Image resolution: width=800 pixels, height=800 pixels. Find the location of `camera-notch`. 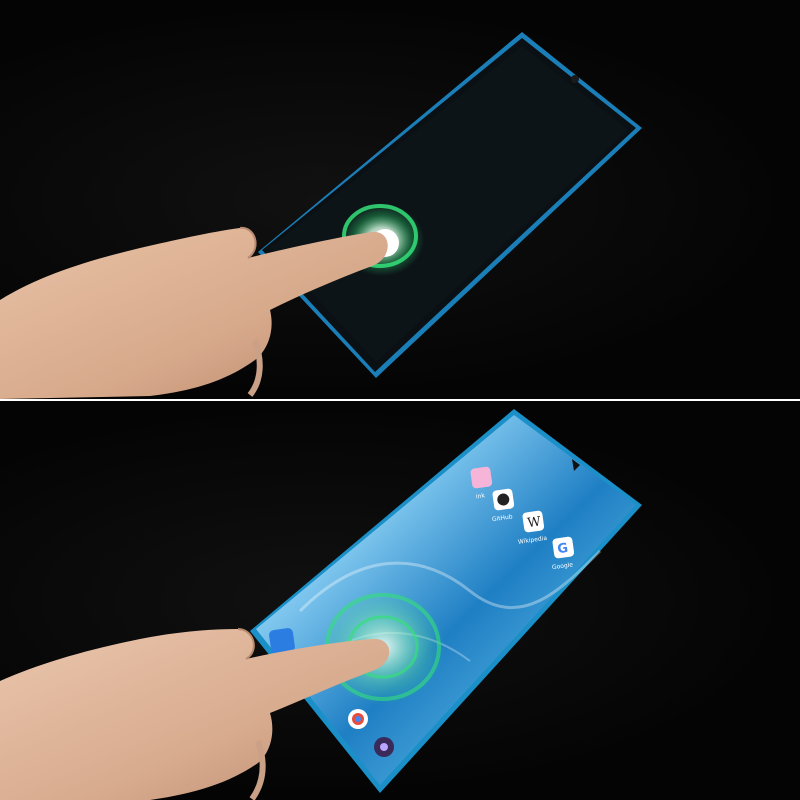

camera-notch is located at coordinates (575, 79).